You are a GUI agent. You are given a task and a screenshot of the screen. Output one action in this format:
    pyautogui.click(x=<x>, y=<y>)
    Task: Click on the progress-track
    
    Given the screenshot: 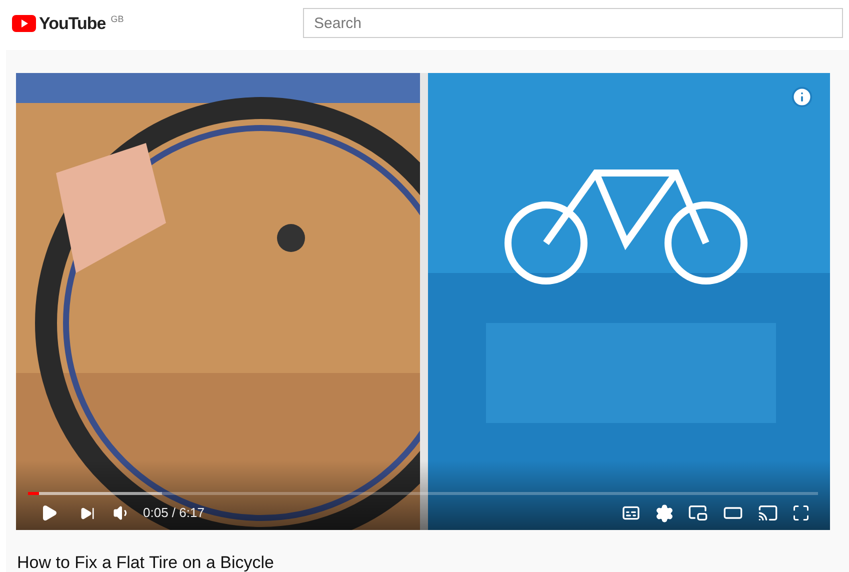 What is the action you would take?
    pyautogui.click(x=423, y=493)
    